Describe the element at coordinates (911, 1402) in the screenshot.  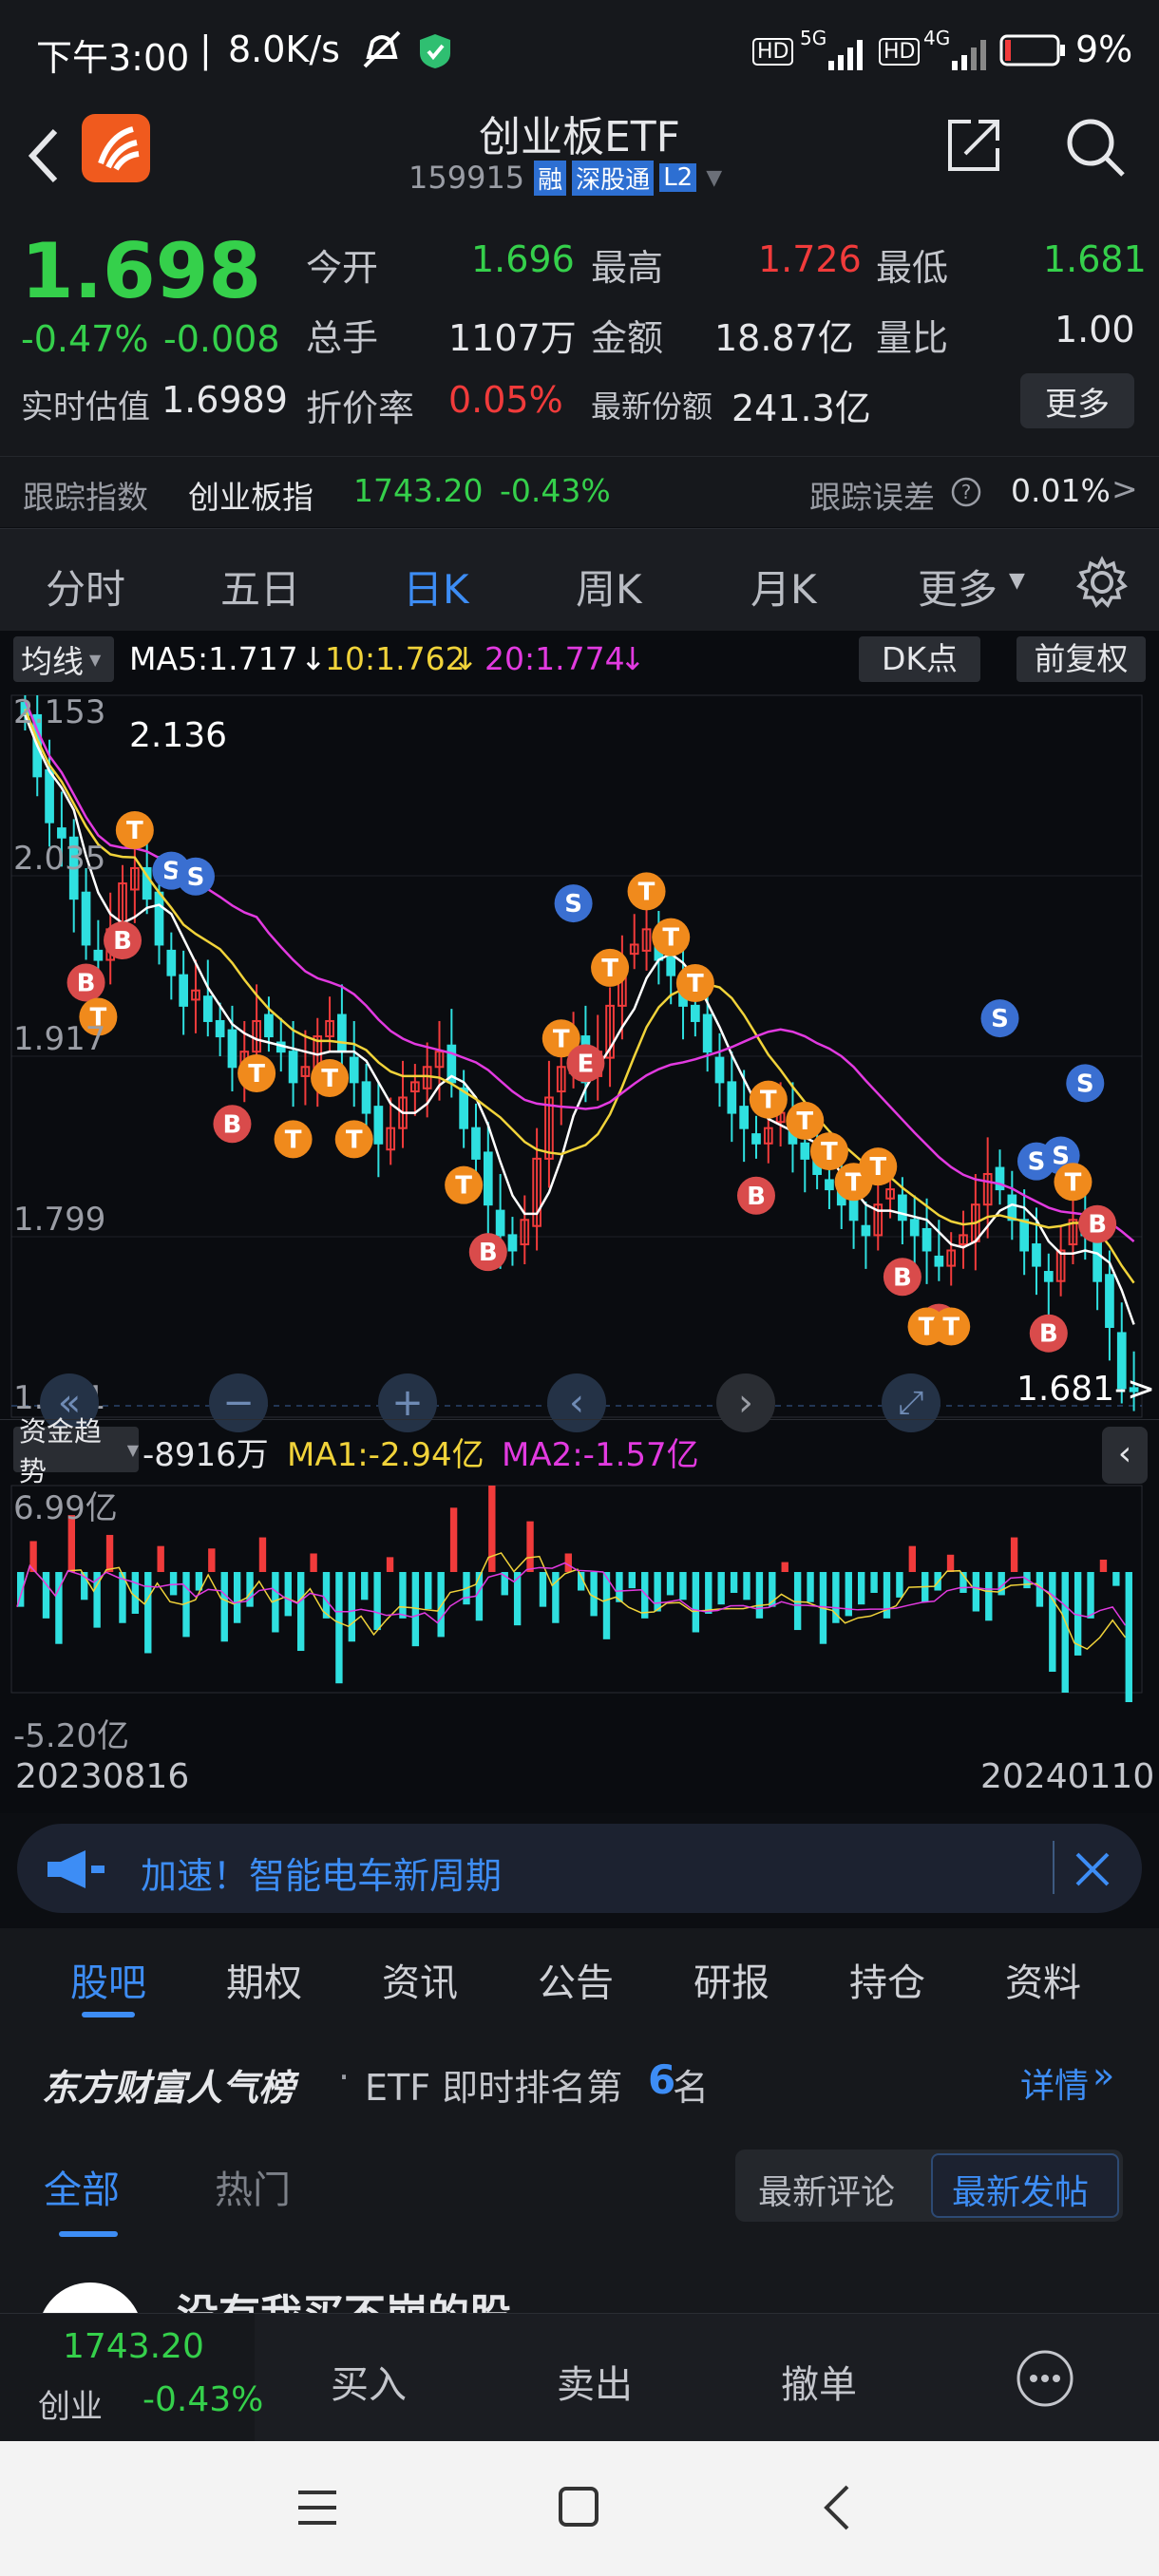
I see `fullscreen-icon: ⤢` at that location.